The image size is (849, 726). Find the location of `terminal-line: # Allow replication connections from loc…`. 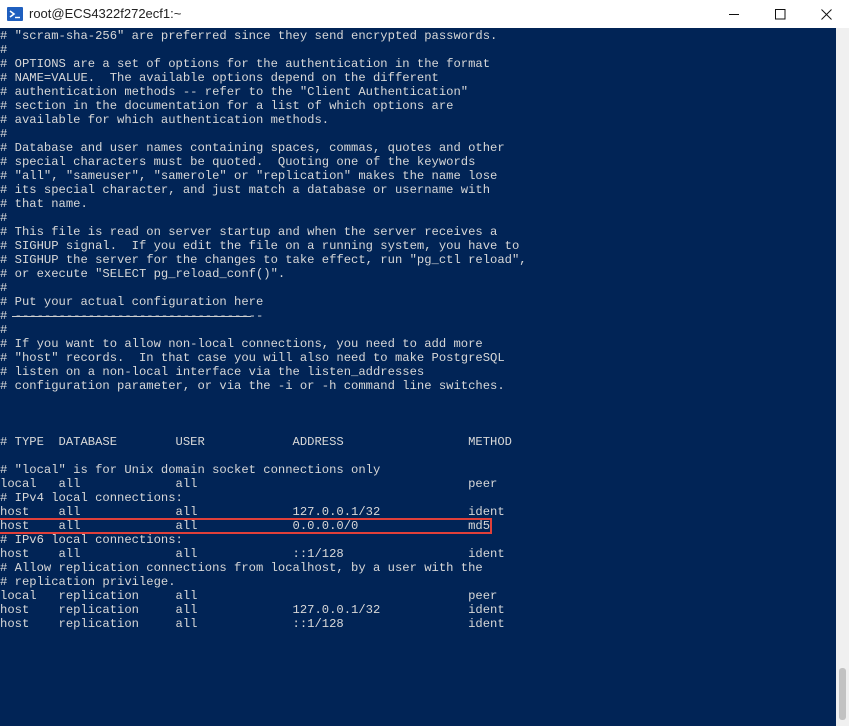

terminal-line: # Allow replication connections from loc… is located at coordinates (241, 568).